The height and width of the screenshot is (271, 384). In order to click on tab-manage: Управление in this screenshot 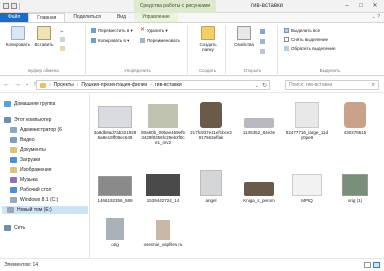, I will do `click(156, 17)`.